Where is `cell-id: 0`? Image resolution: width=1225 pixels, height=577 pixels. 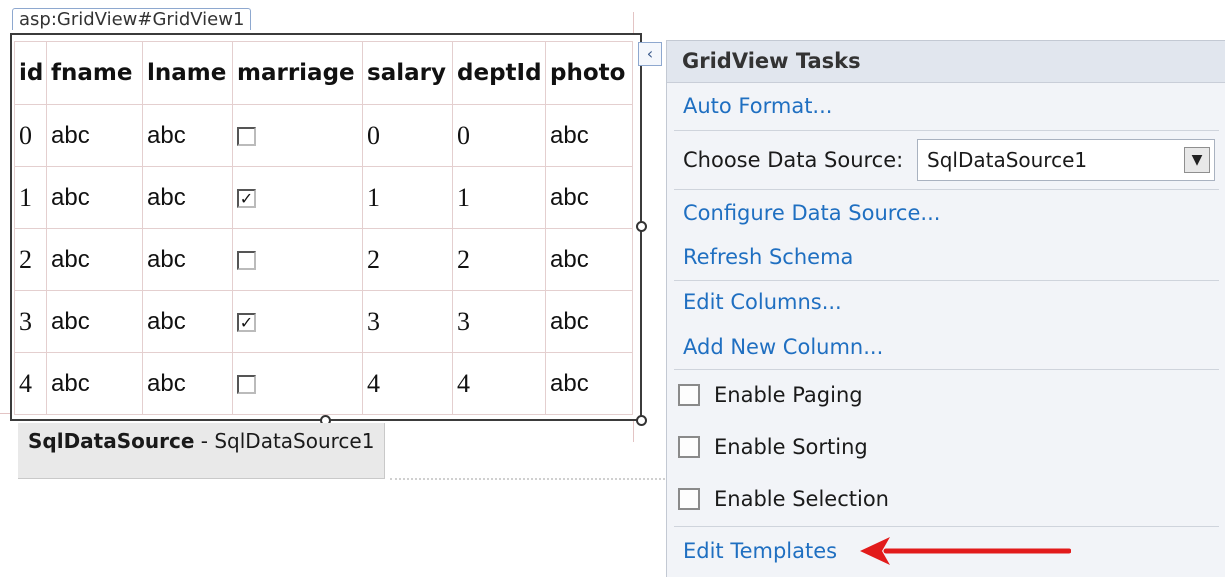 cell-id: 0 is located at coordinates (30, 135).